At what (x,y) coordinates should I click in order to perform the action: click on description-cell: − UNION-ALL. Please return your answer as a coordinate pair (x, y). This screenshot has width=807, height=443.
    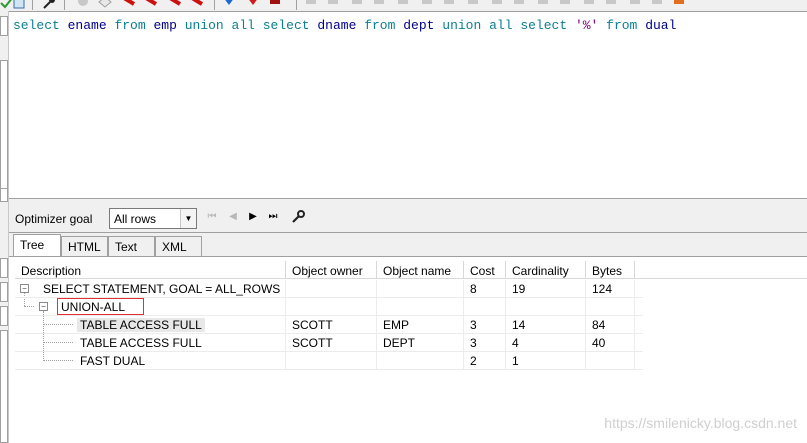
    Looking at the image, I should click on (150, 307).